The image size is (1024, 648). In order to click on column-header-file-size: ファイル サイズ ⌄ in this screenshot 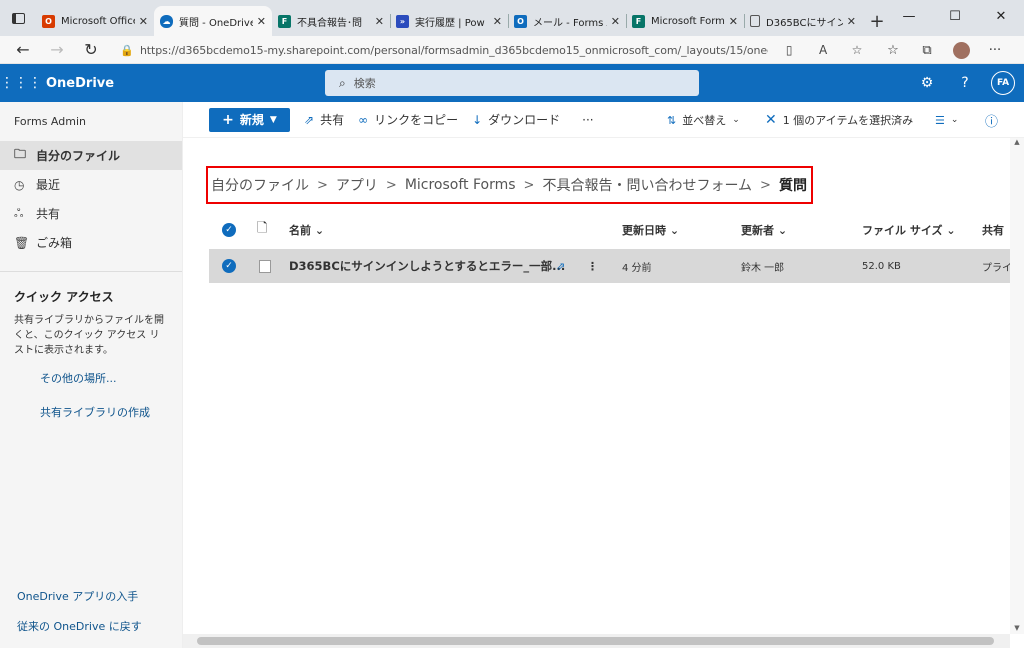, I will do `click(909, 230)`.